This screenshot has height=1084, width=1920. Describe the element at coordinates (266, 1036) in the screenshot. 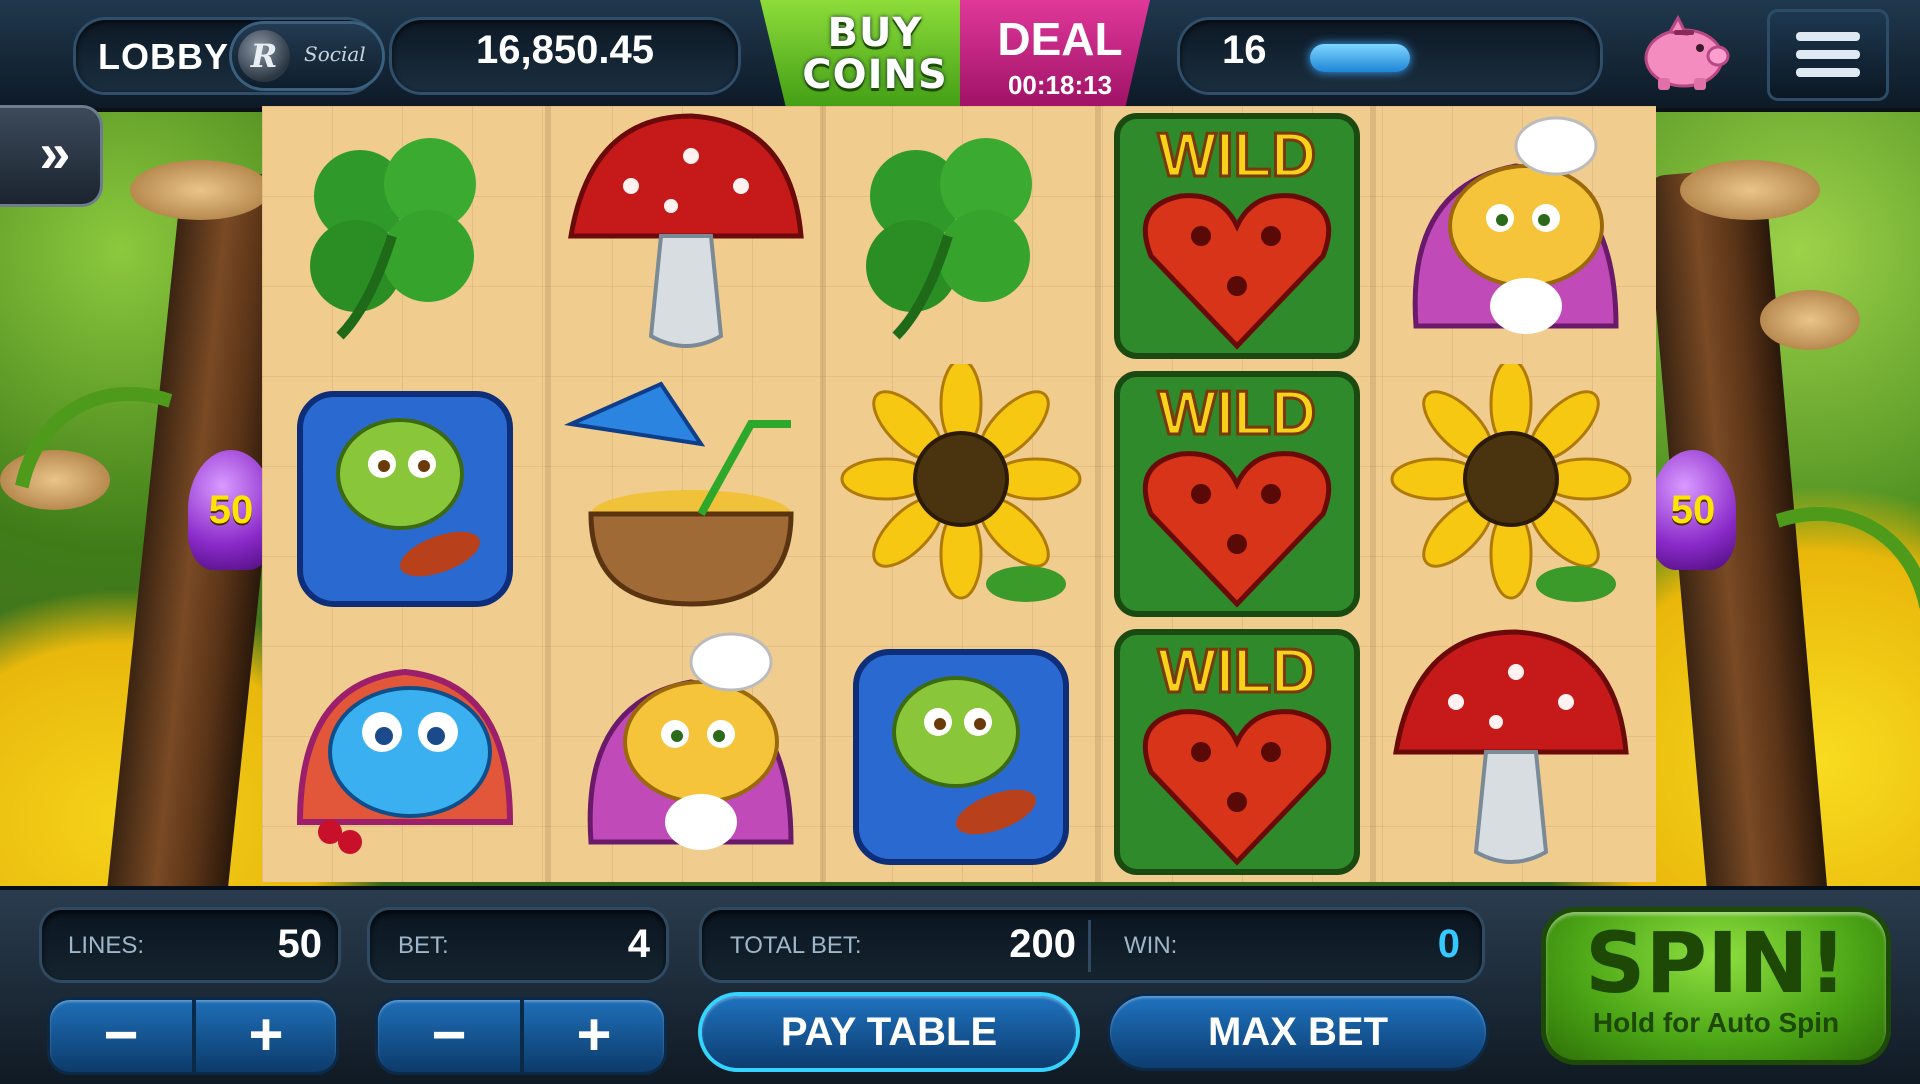

I see `lines-plus-button: +` at that location.